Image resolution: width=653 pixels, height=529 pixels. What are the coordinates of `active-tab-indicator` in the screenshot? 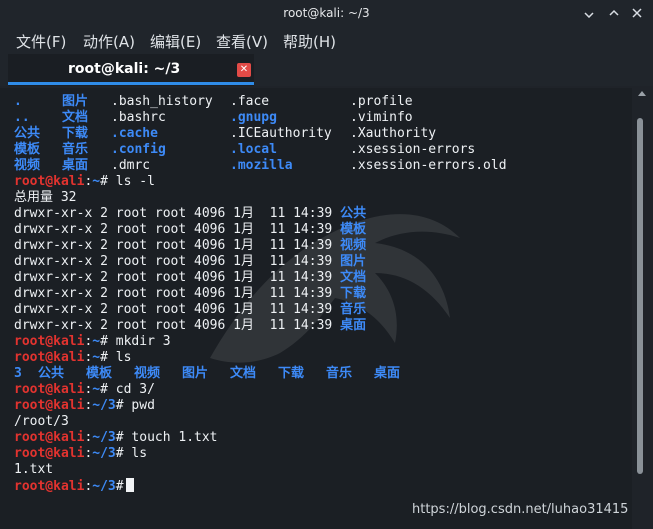 It's located at (131, 83).